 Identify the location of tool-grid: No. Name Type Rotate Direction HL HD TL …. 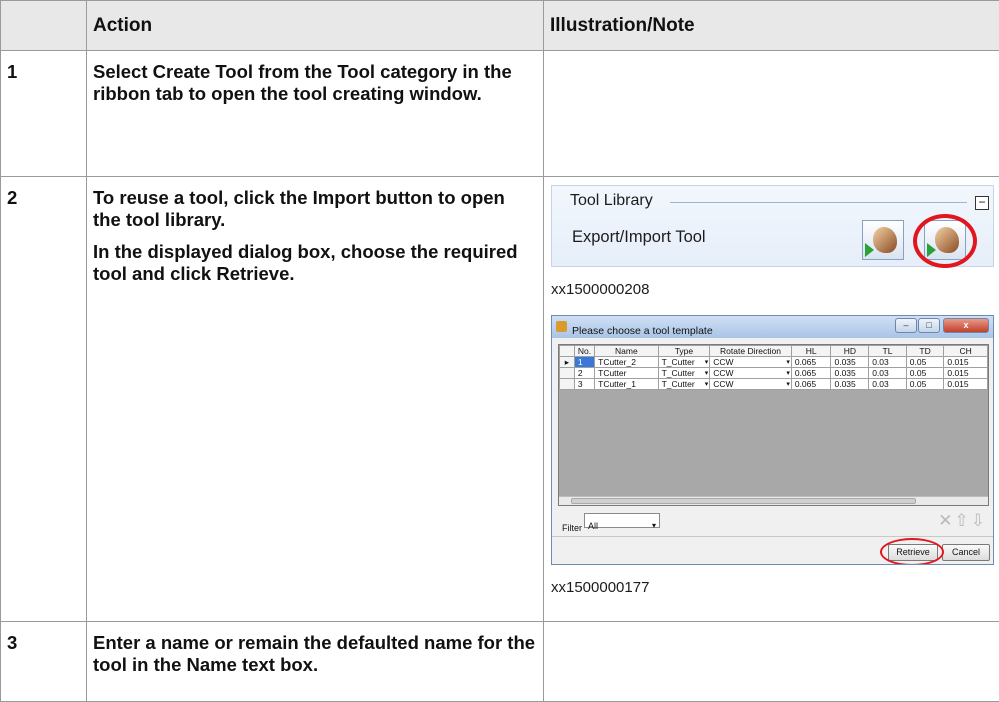
(773, 425).